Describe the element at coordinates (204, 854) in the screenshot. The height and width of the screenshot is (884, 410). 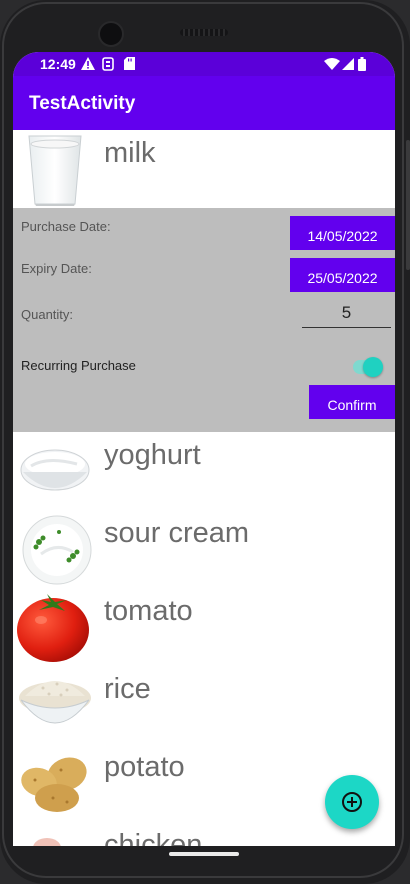
I see `home-gesture-bar` at that location.